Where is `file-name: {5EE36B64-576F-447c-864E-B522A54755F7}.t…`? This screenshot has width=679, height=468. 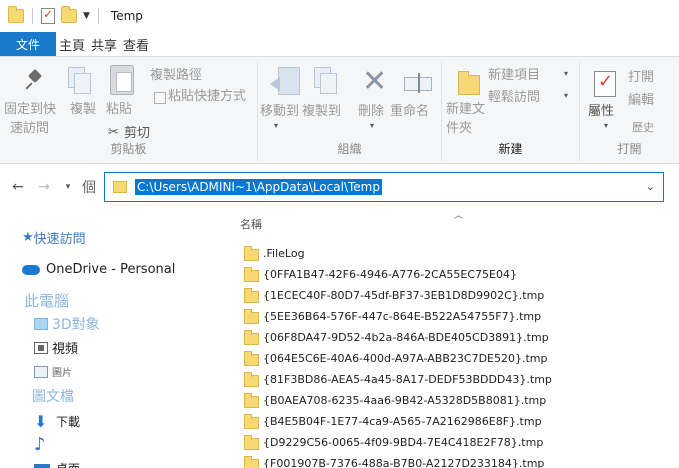 file-name: {5EE36B64-576F-447c-864E-B522A54755F7}.t… is located at coordinates (402, 316).